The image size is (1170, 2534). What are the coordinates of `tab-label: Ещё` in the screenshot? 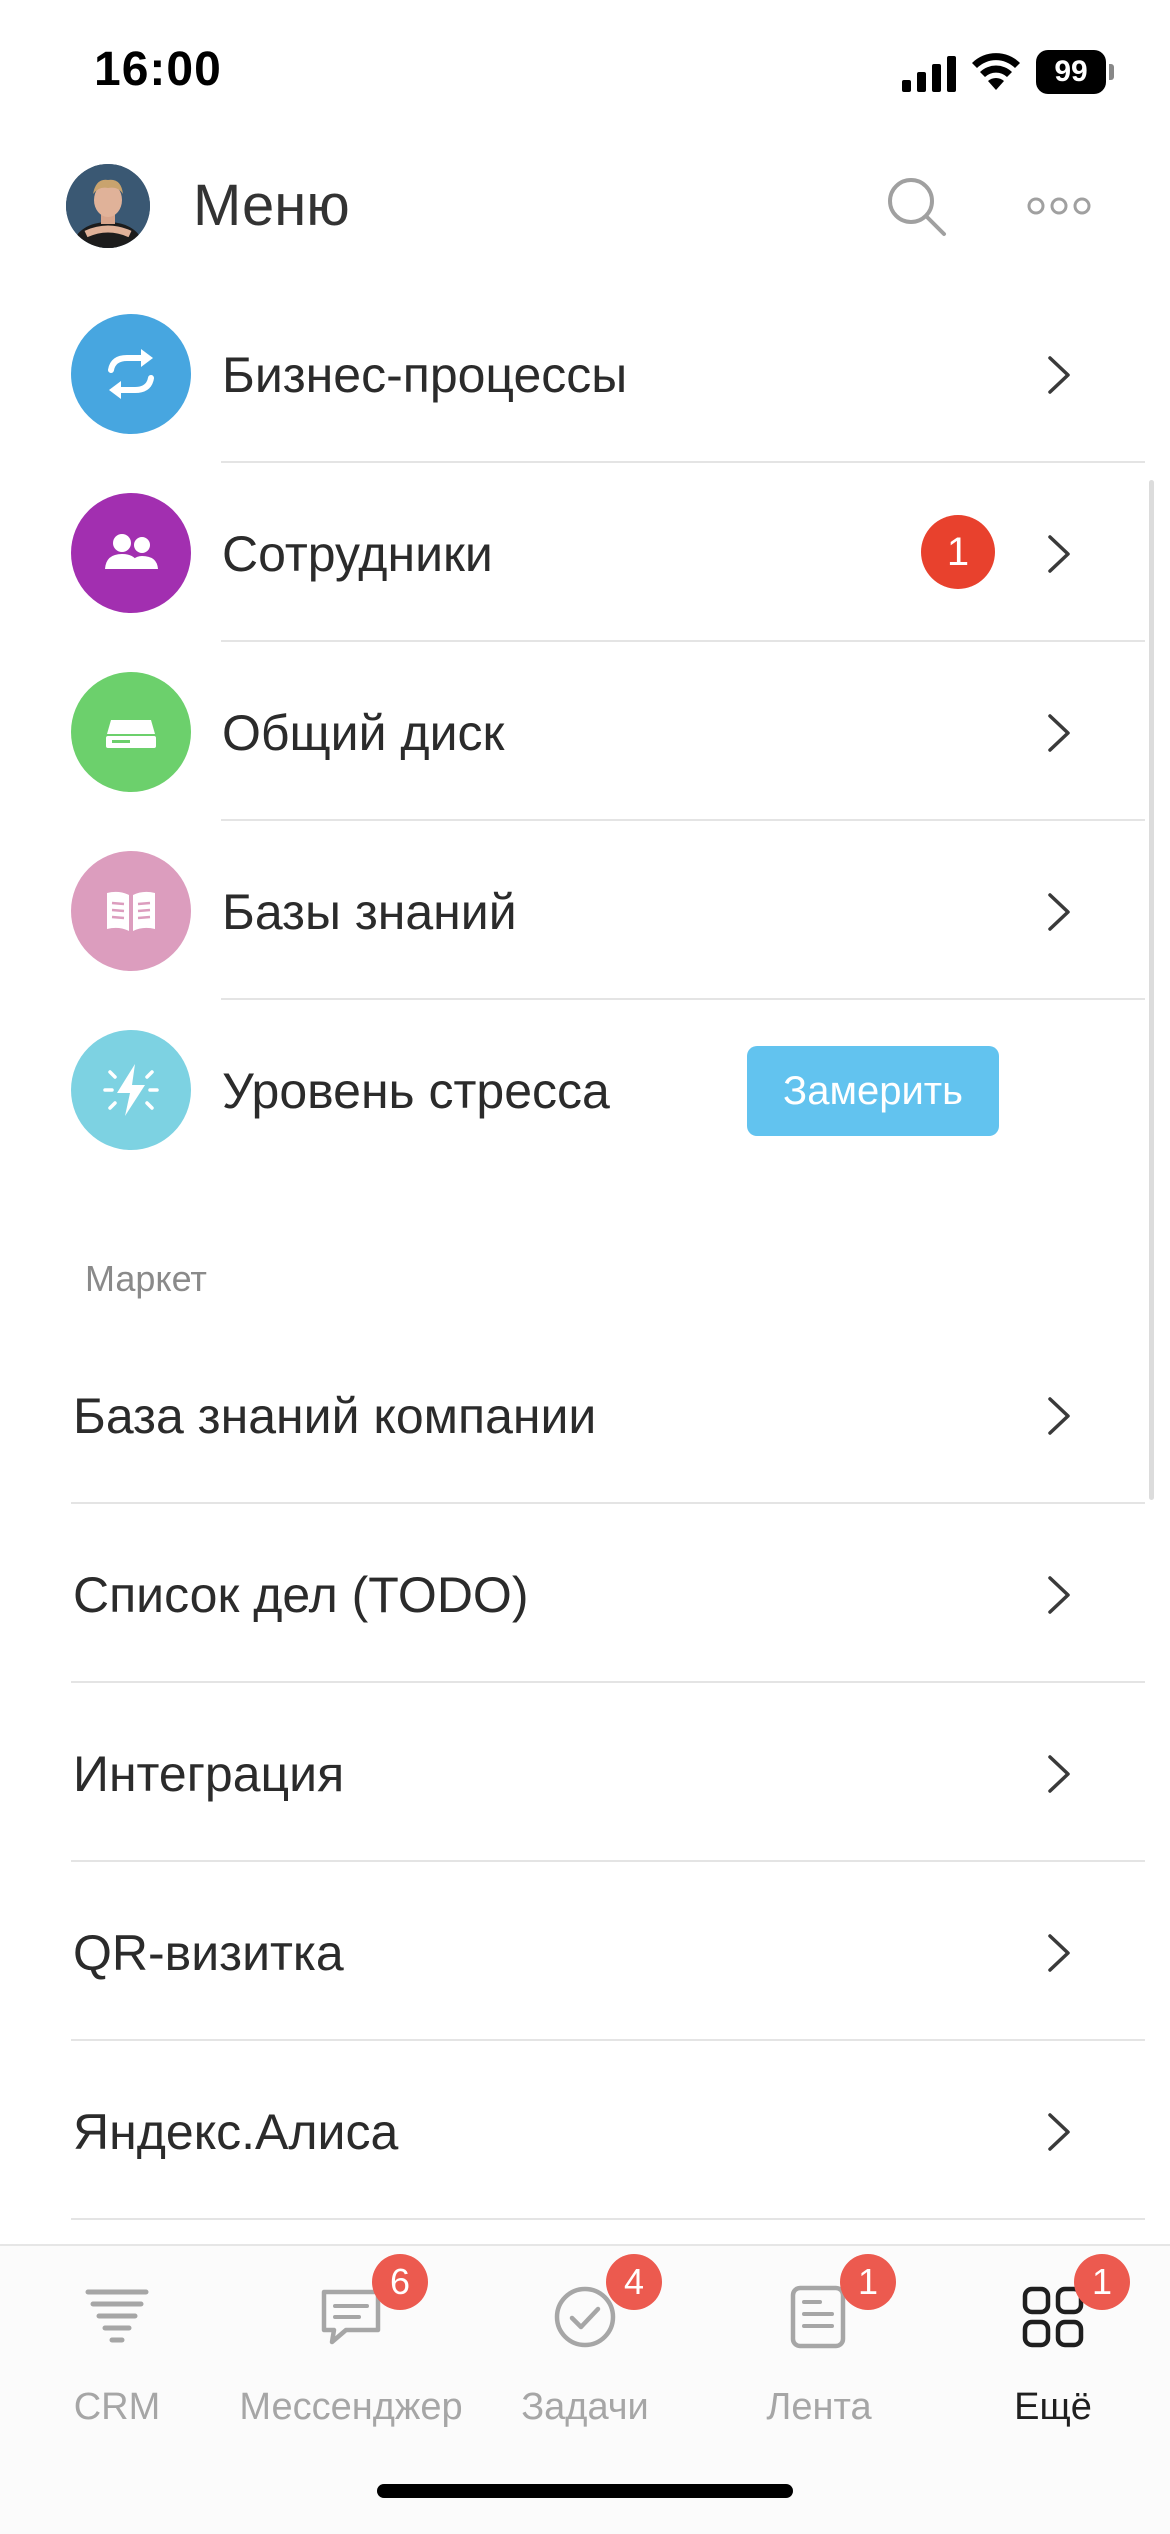 It's located at (1053, 2407).